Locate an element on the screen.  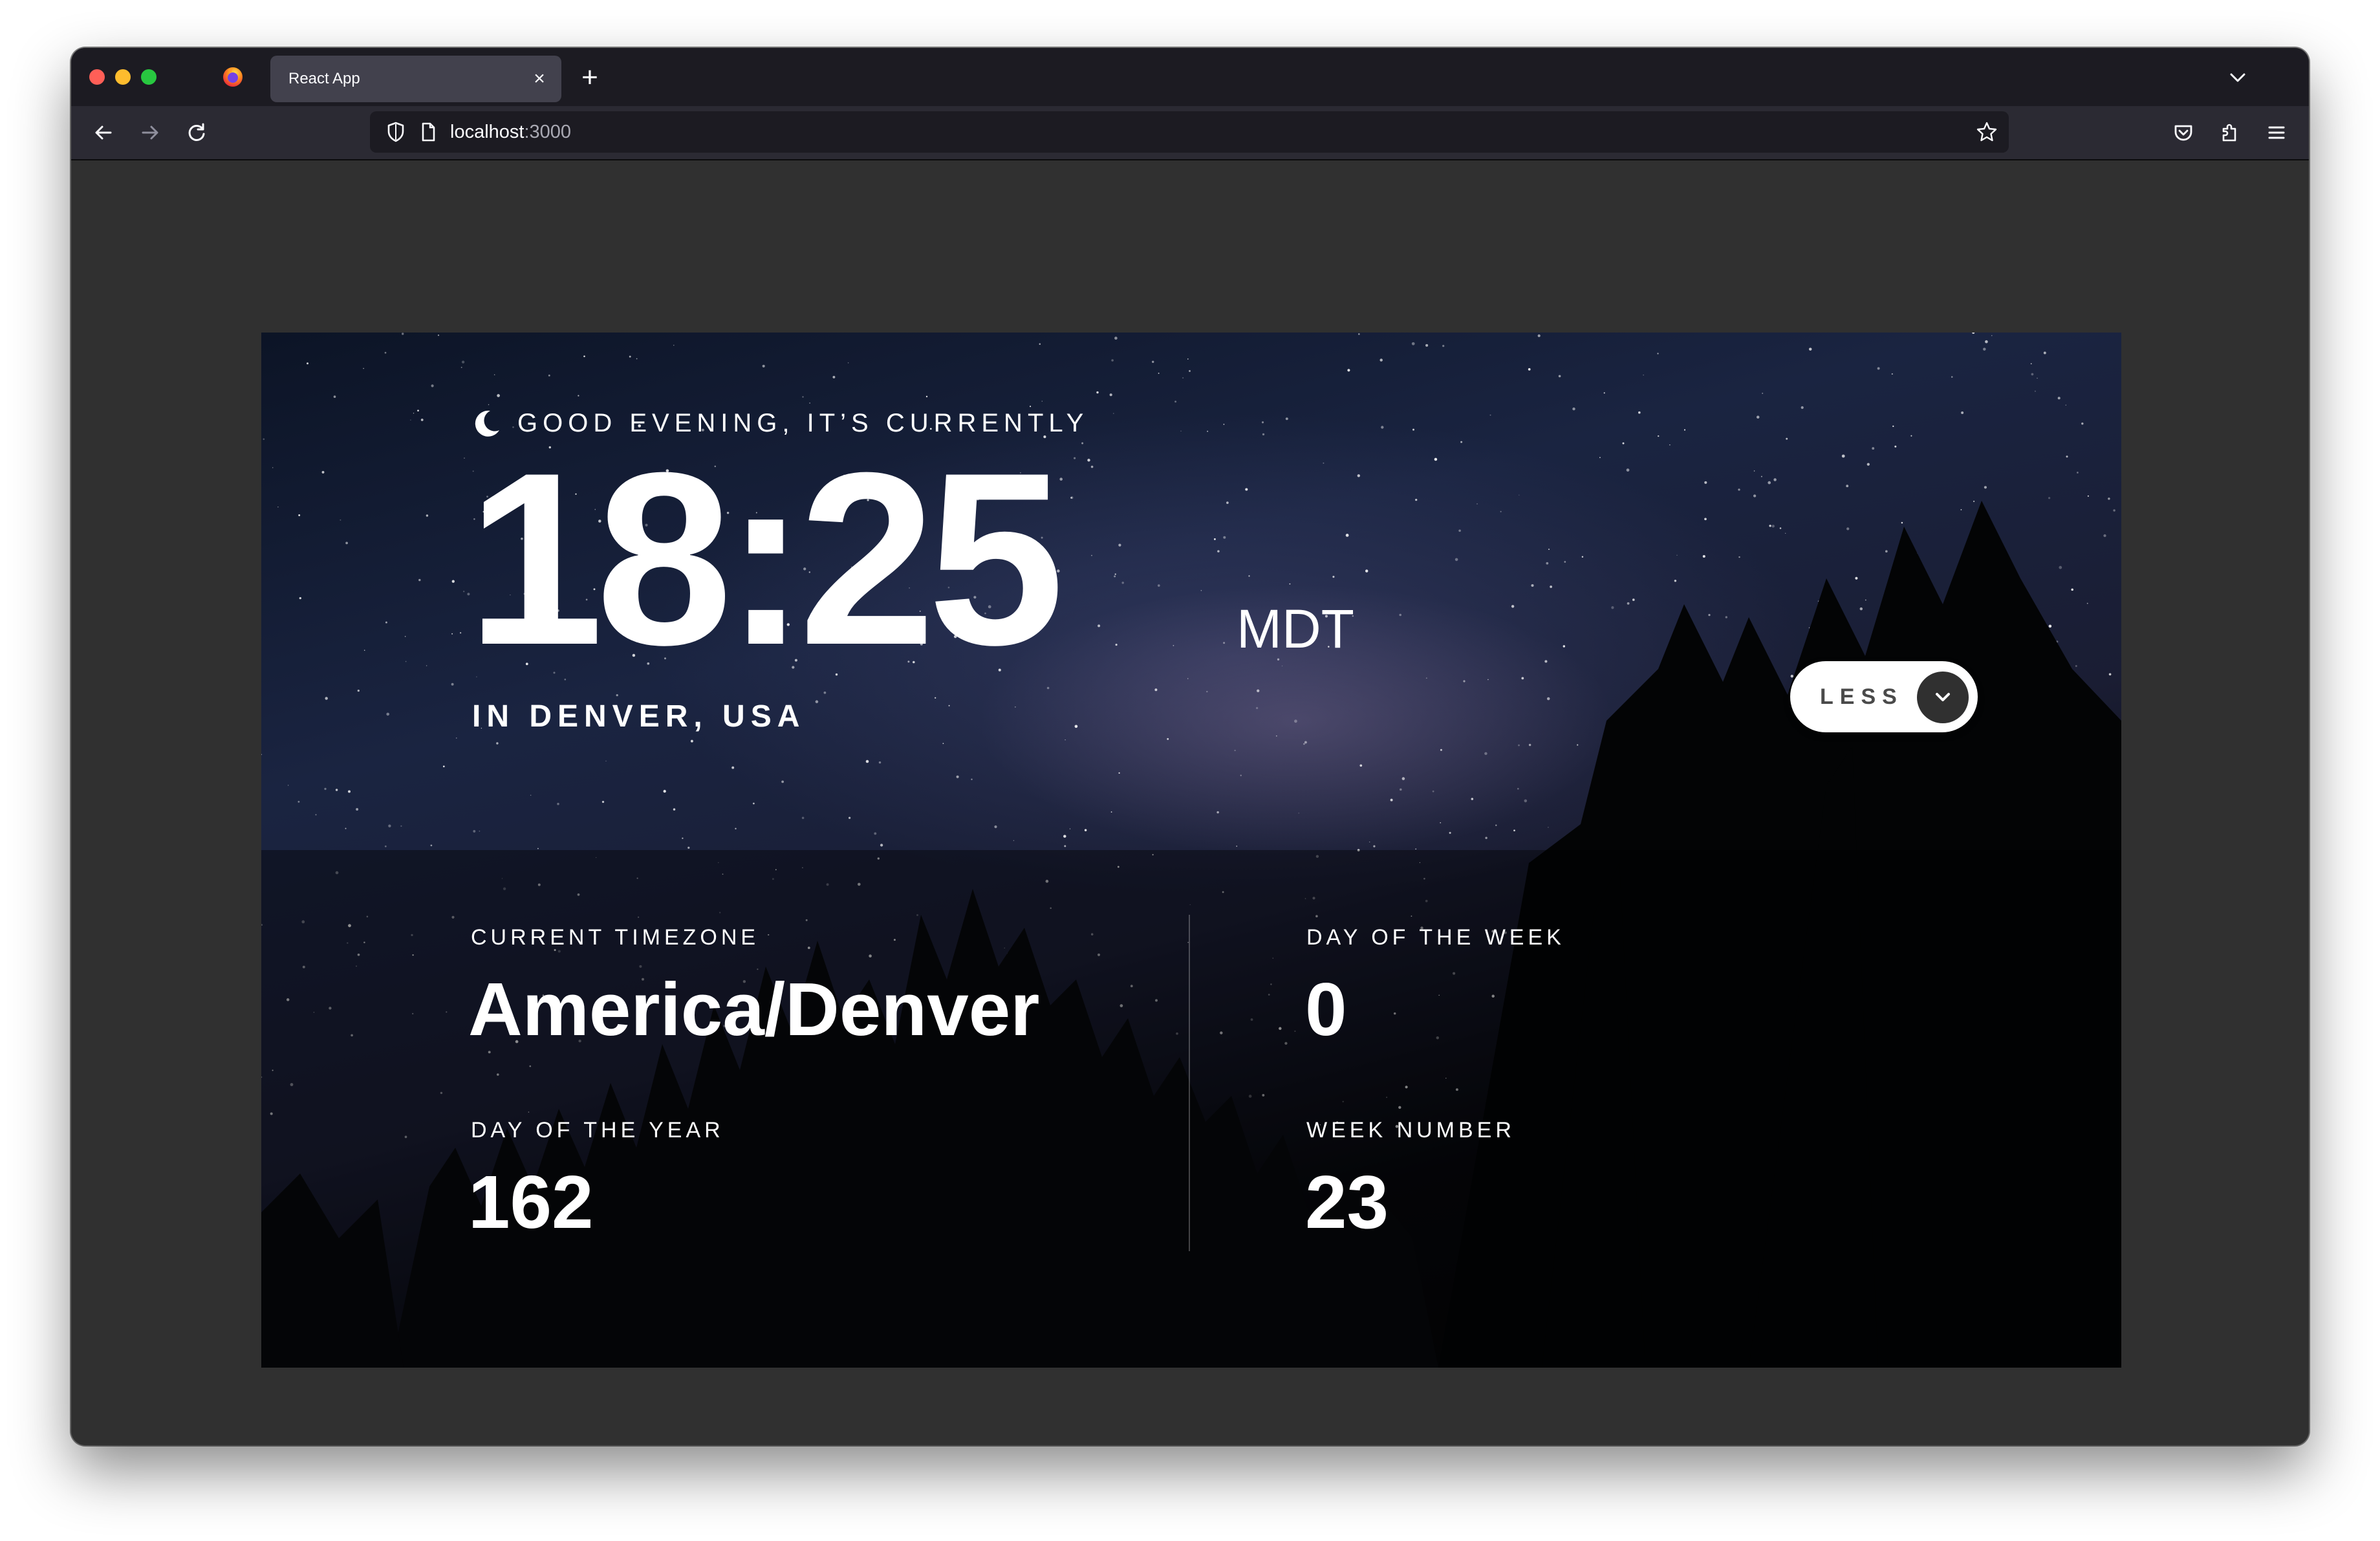
current-time: 18:25 is located at coordinates (766, 558).